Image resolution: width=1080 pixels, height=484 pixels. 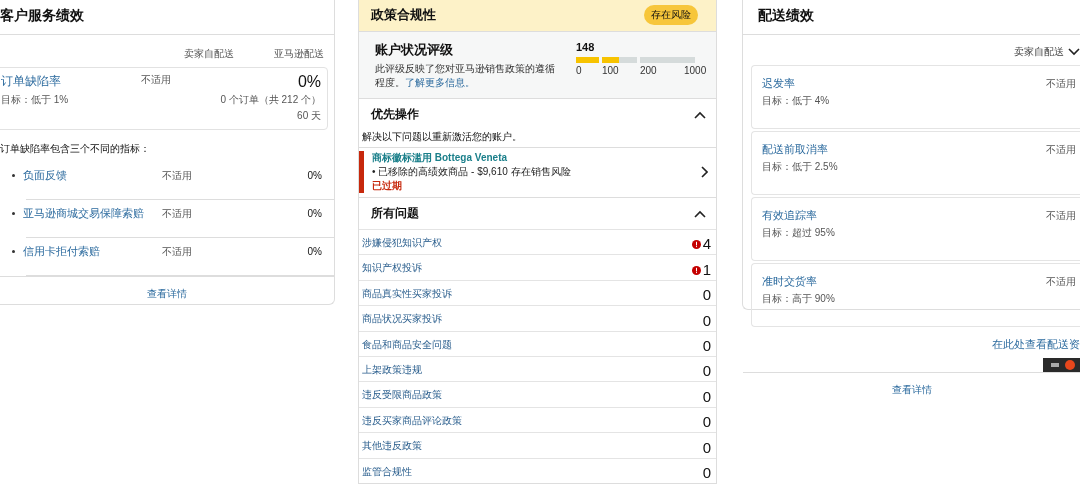 What do you see at coordinates (270, 100) in the screenshot?
I see `order-count: 0 个订单（共 212 个）` at bounding box center [270, 100].